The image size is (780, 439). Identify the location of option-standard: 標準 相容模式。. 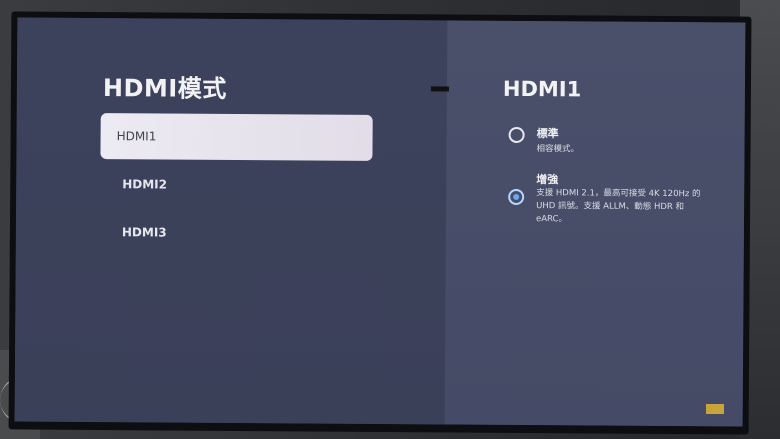
(608, 145).